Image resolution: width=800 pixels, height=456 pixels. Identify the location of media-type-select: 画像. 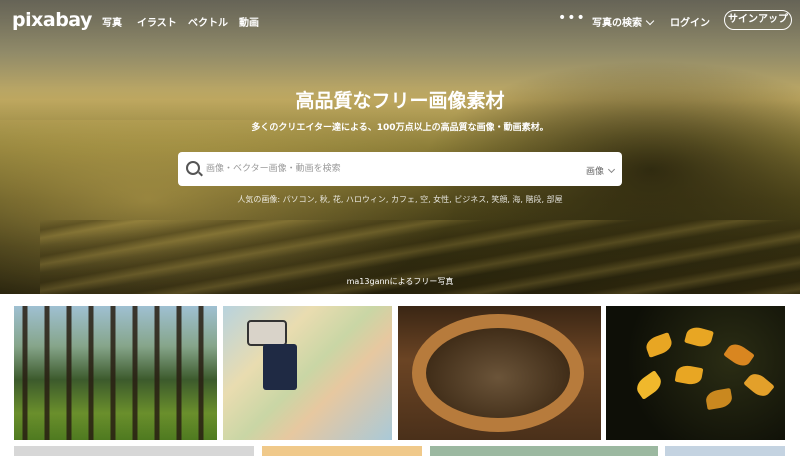
(600, 170).